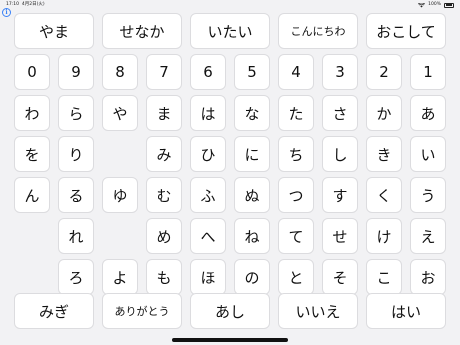  I want to click on kana-key: た, so click(296, 113).